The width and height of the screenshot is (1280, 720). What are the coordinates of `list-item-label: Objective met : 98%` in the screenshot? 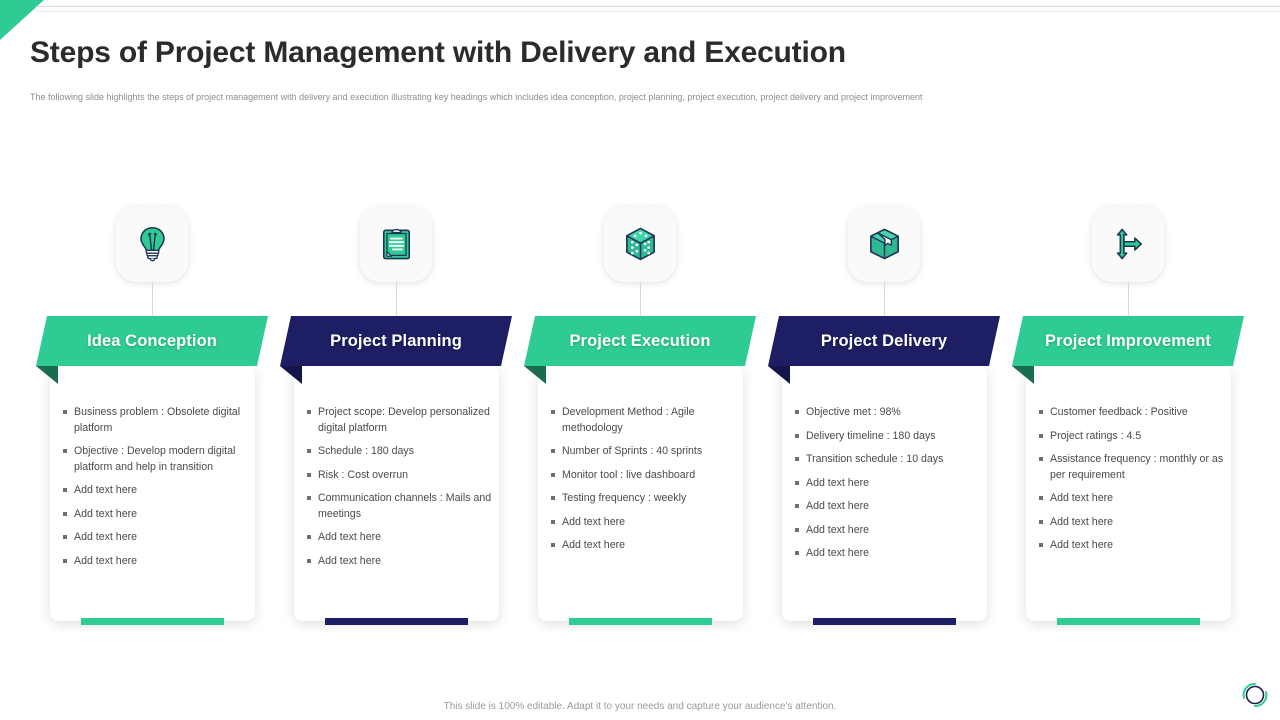 It's located at (853, 412).